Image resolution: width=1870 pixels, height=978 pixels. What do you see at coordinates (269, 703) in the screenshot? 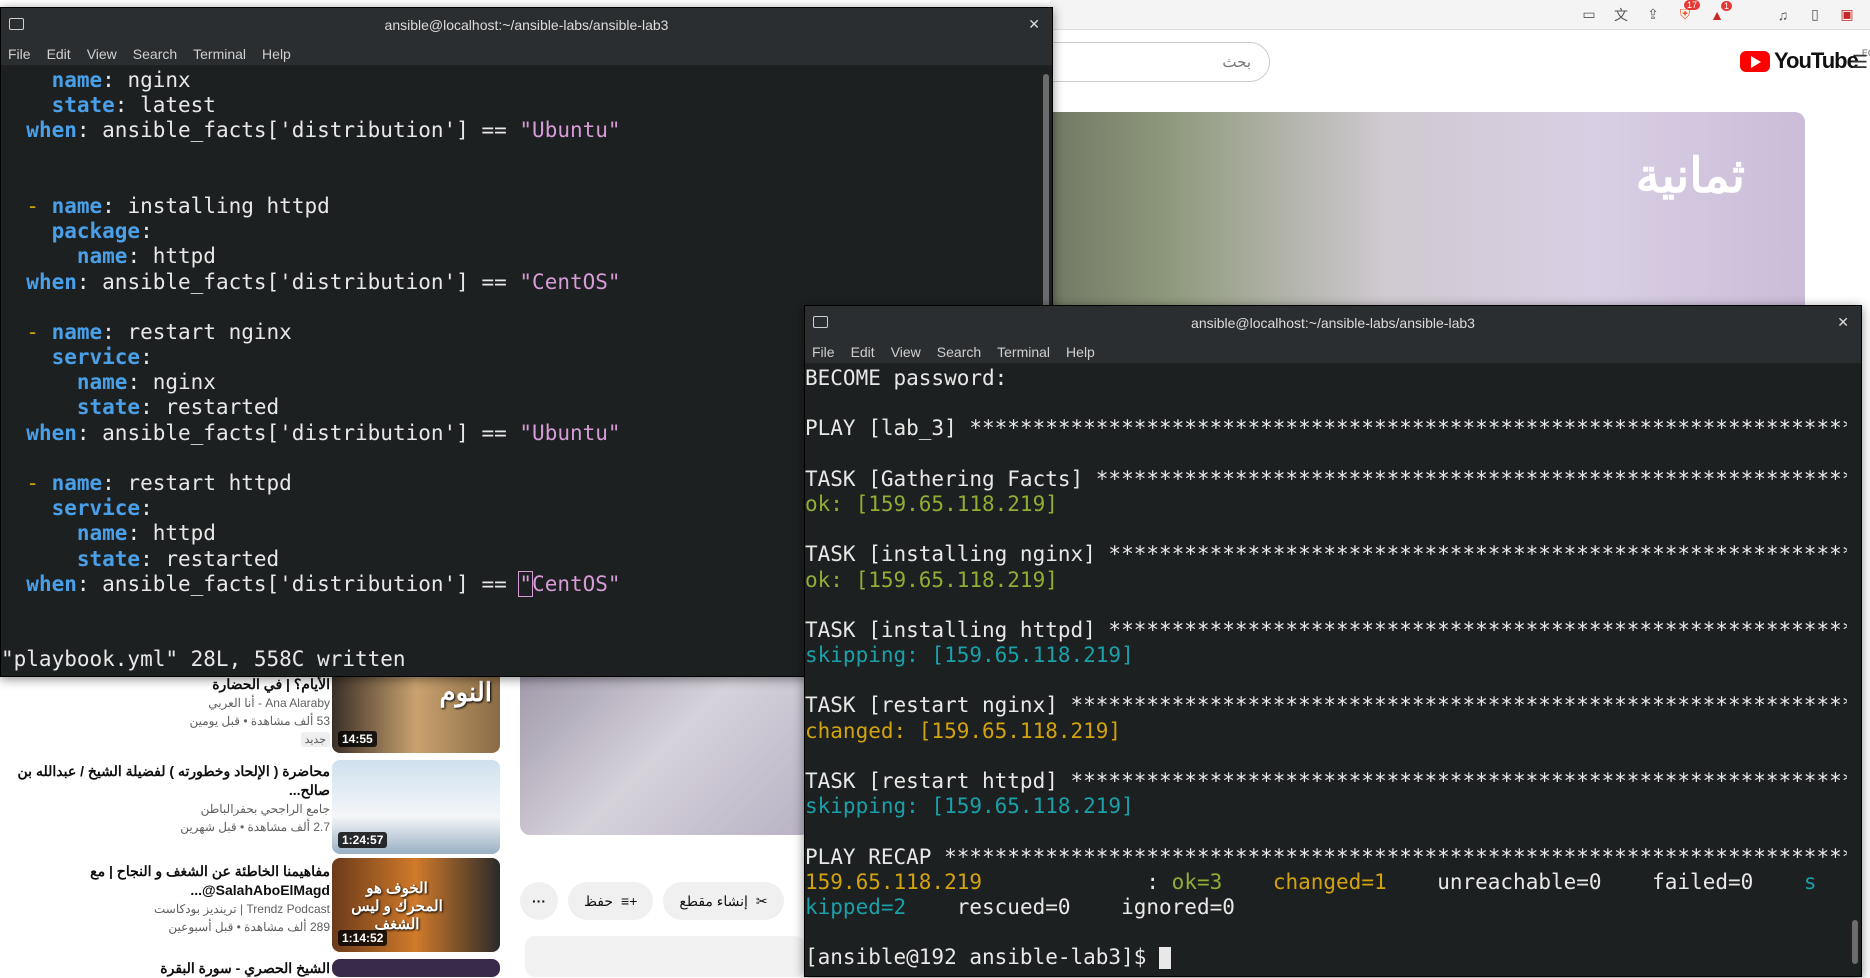
I see `rec-channel: Ana Alaraby - أنا العربي` at bounding box center [269, 703].